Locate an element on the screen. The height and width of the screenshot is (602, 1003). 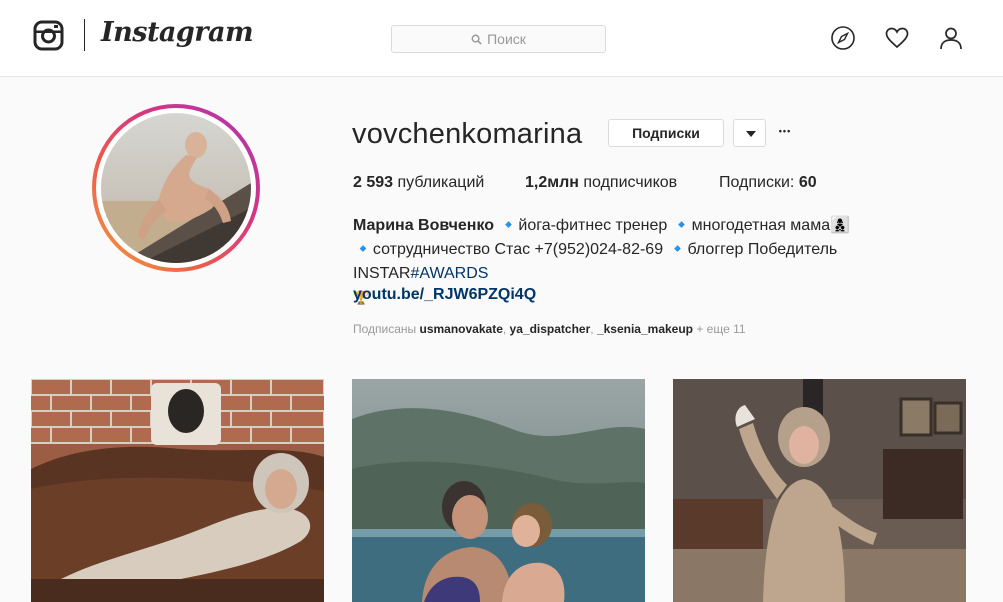
profile-full-name: Марина Вовченко is located at coordinates (424, 225).